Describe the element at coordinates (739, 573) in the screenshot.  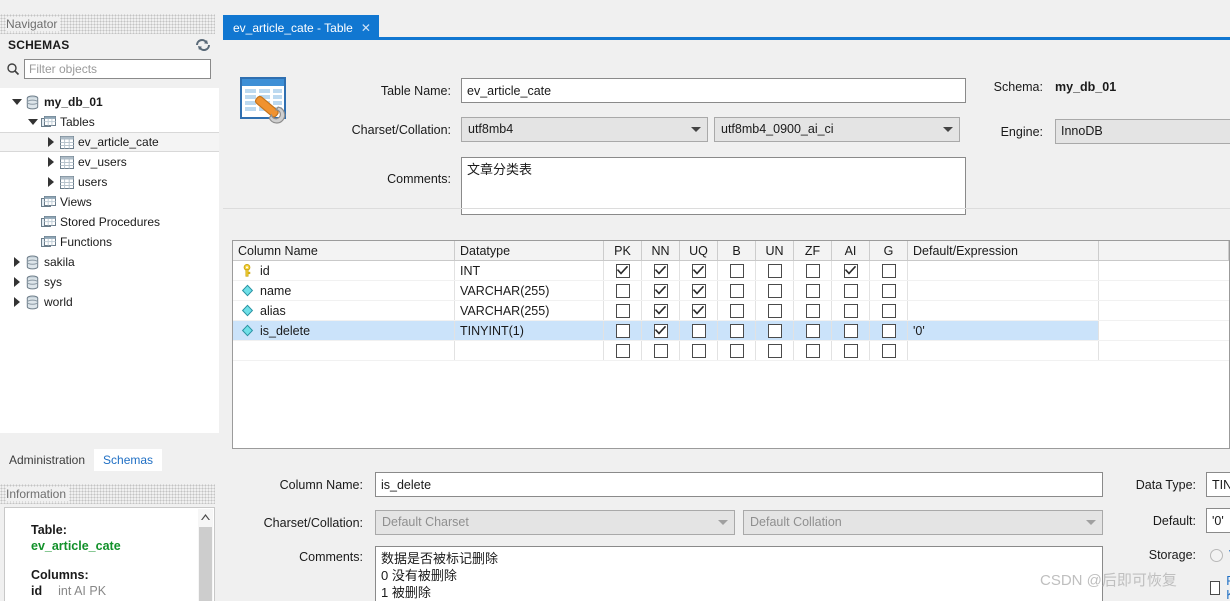
I see `detail-comments-textarea: 数据是否被标记删除 0 没有被删除 1 被删除` at that location.